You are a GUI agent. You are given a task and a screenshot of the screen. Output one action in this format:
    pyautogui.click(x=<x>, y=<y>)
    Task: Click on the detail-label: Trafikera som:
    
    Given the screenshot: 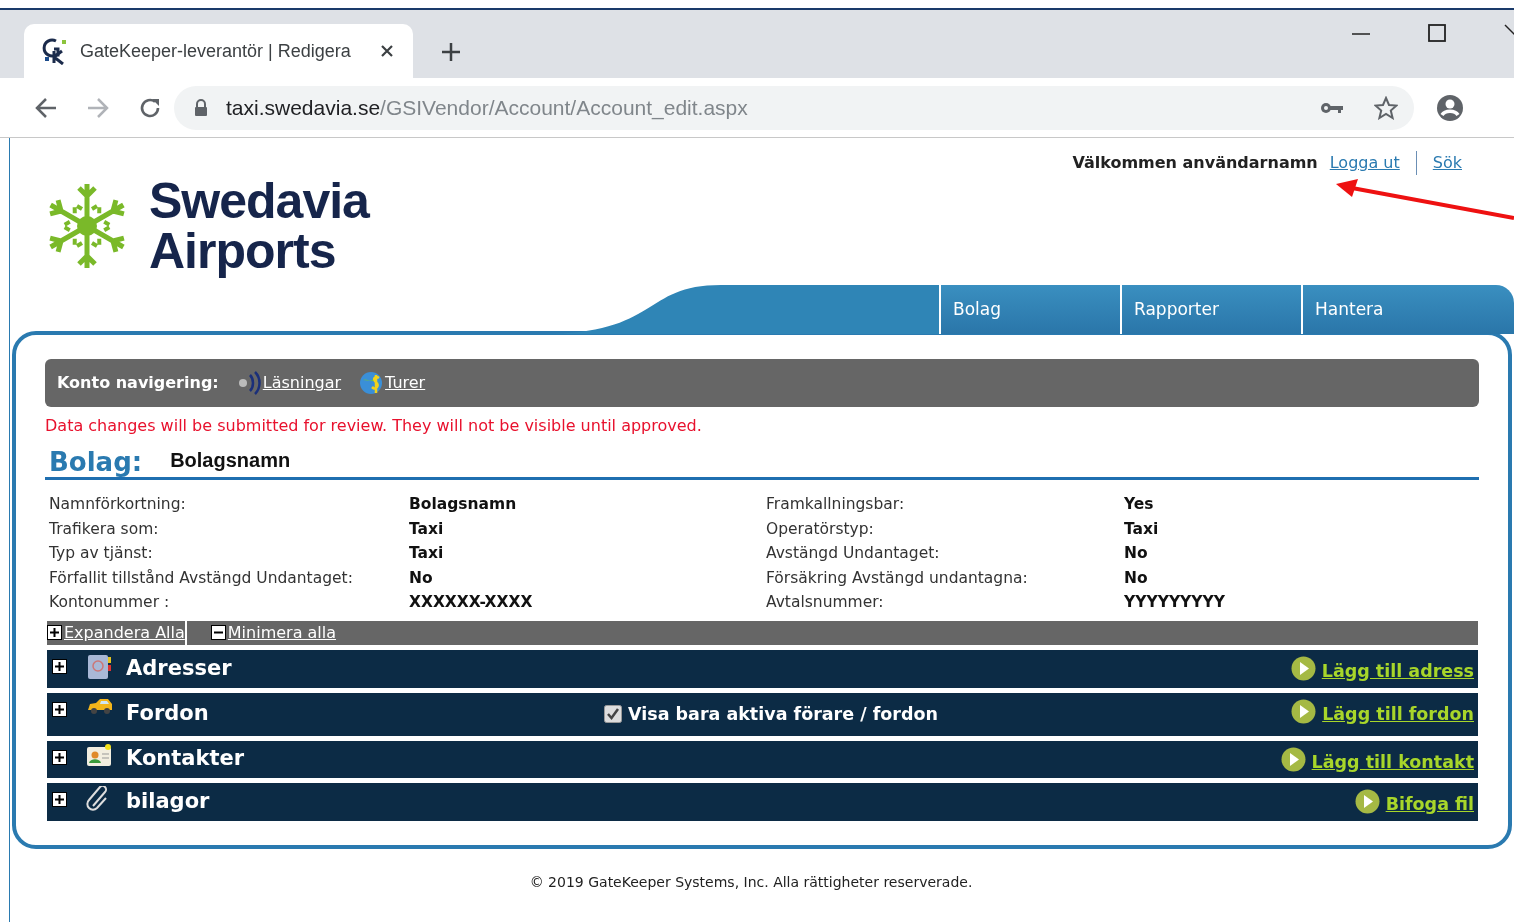 What is the action you would take?
    pyautogui.click(x=104, y=529)
    